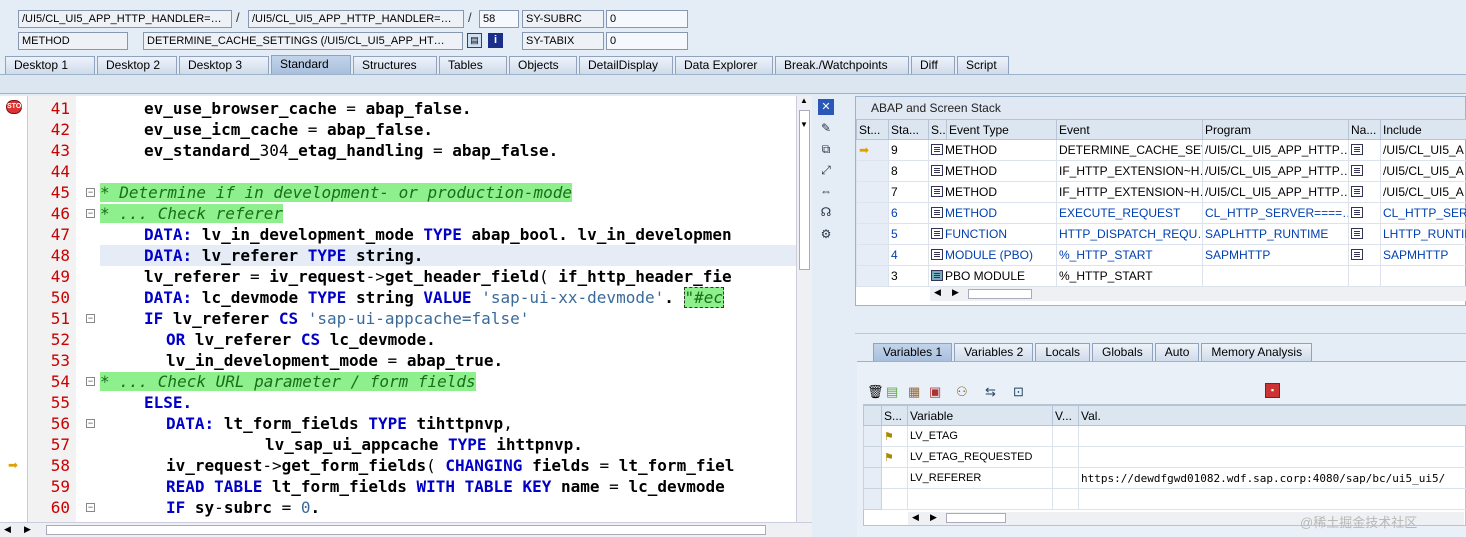 This screenshot has height=537, width=1466. Describe the element at coordinates (311, 64) in the screenshot. I see `tab-standard: Standard` at that location.